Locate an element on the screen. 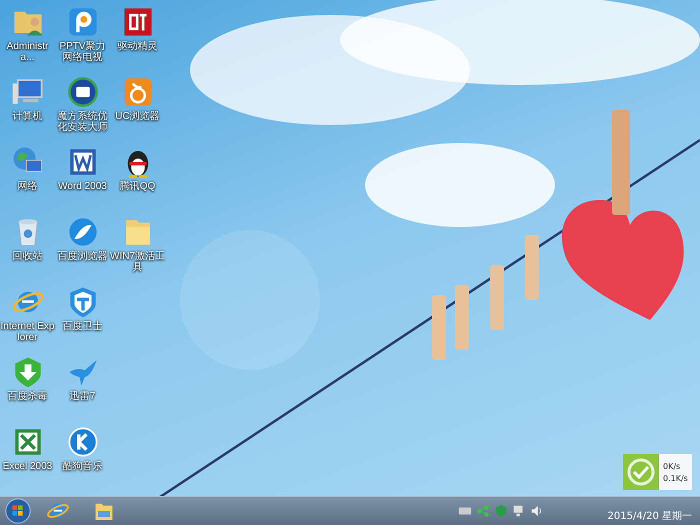 The height and width of the screenshot is (525, 700). desktop-shortcut: 百度卫士 is located at coordinates (82, 317).